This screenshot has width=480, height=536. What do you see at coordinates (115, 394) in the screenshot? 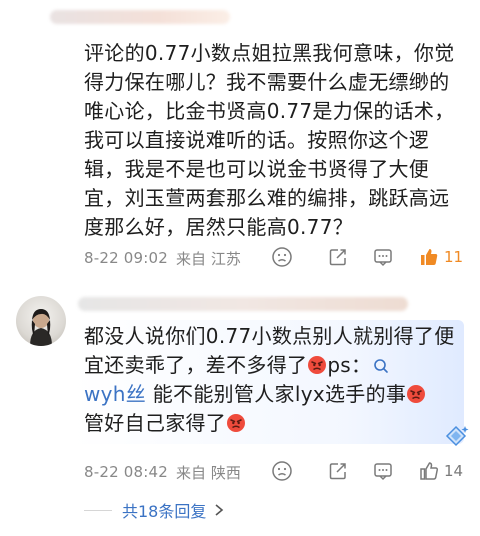
I see `search-link: wyh丝` at bounding box center [115, 394].